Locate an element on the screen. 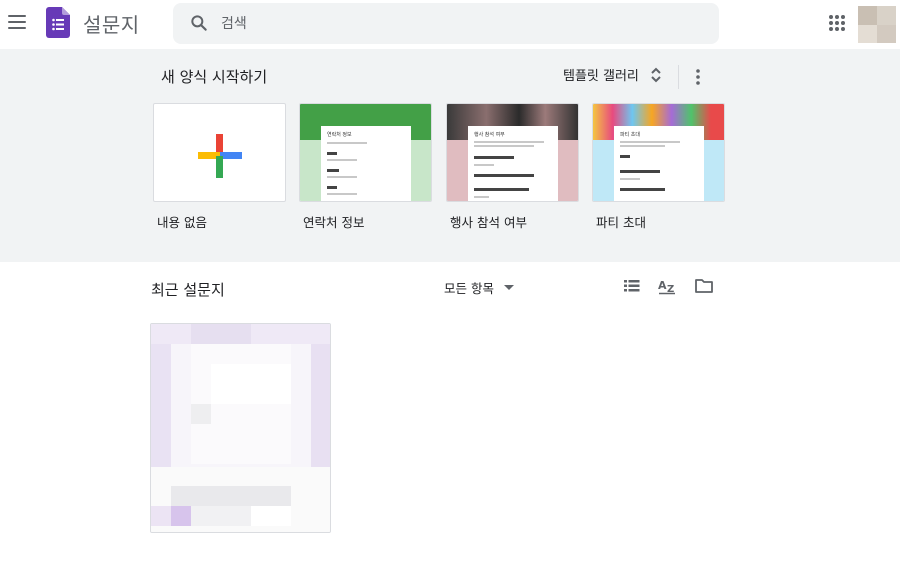  template-party-thumbnail: 파티 초대 is located at coordinates (658, 152).